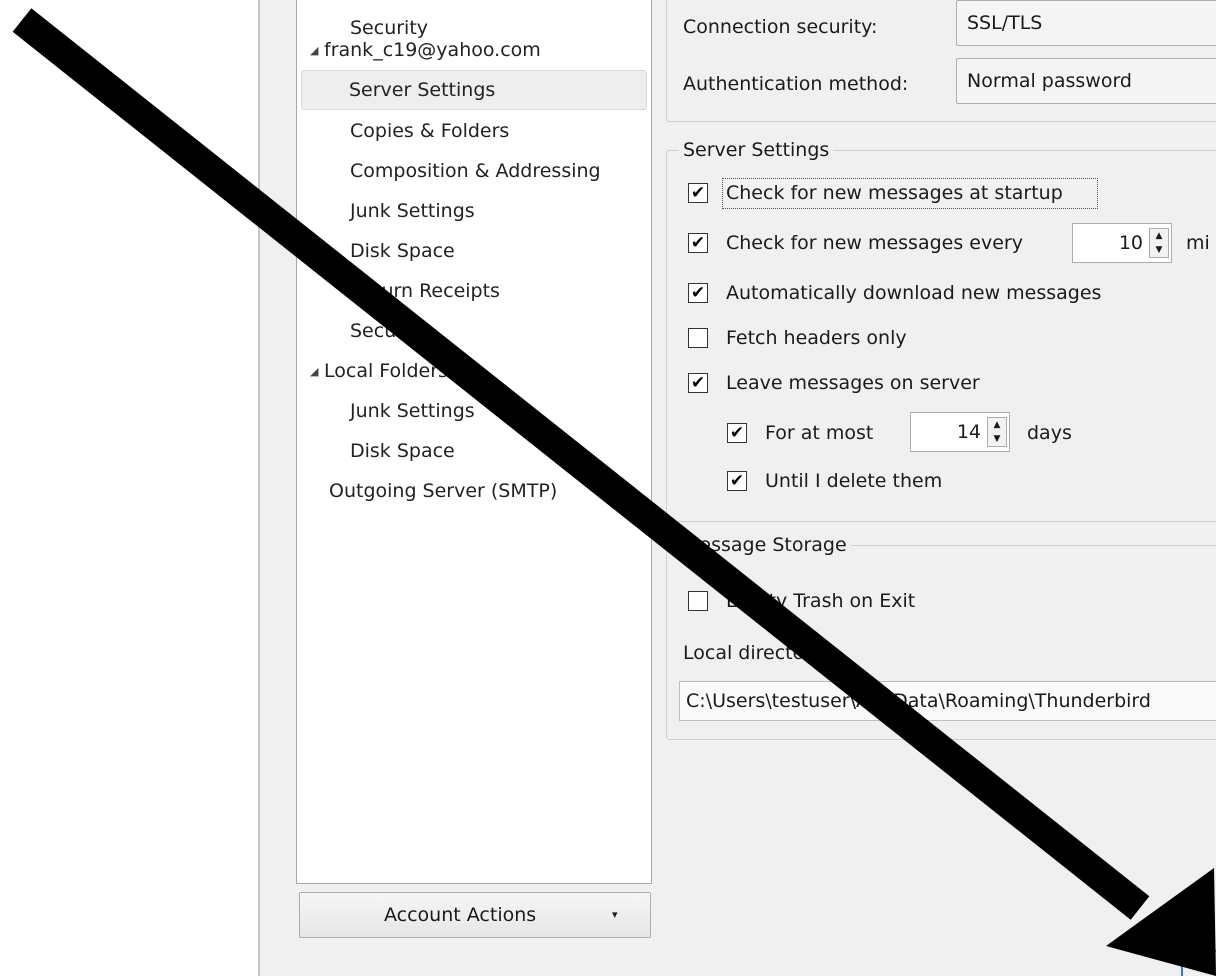 The height and width of the screenshot is (976, 1216). I want to click on tree-item-local-junk-settings: Junk Settings, so click(474, 411).